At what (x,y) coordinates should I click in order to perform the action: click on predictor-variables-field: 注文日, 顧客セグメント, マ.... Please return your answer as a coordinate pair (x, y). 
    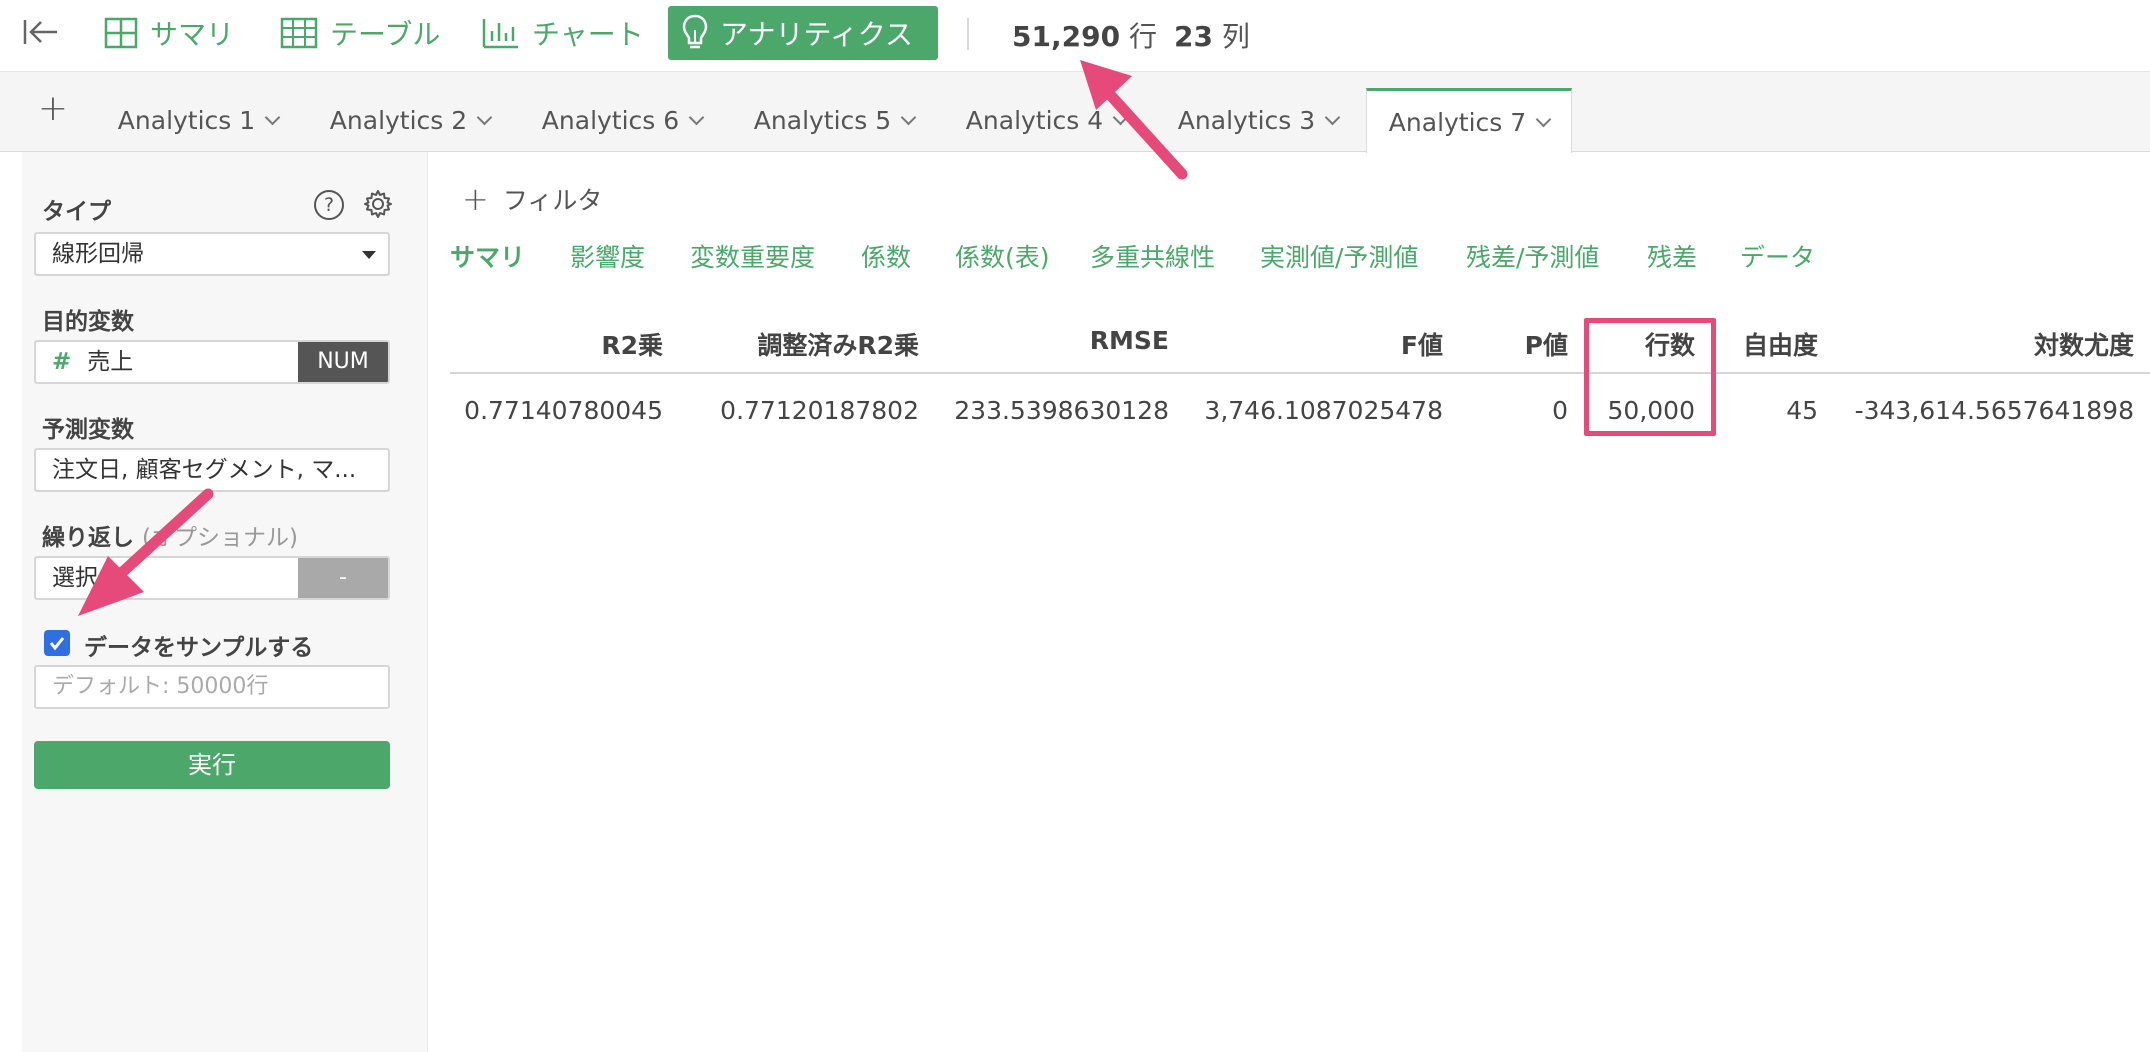
    Looking at the image, I should click on (212, 470).